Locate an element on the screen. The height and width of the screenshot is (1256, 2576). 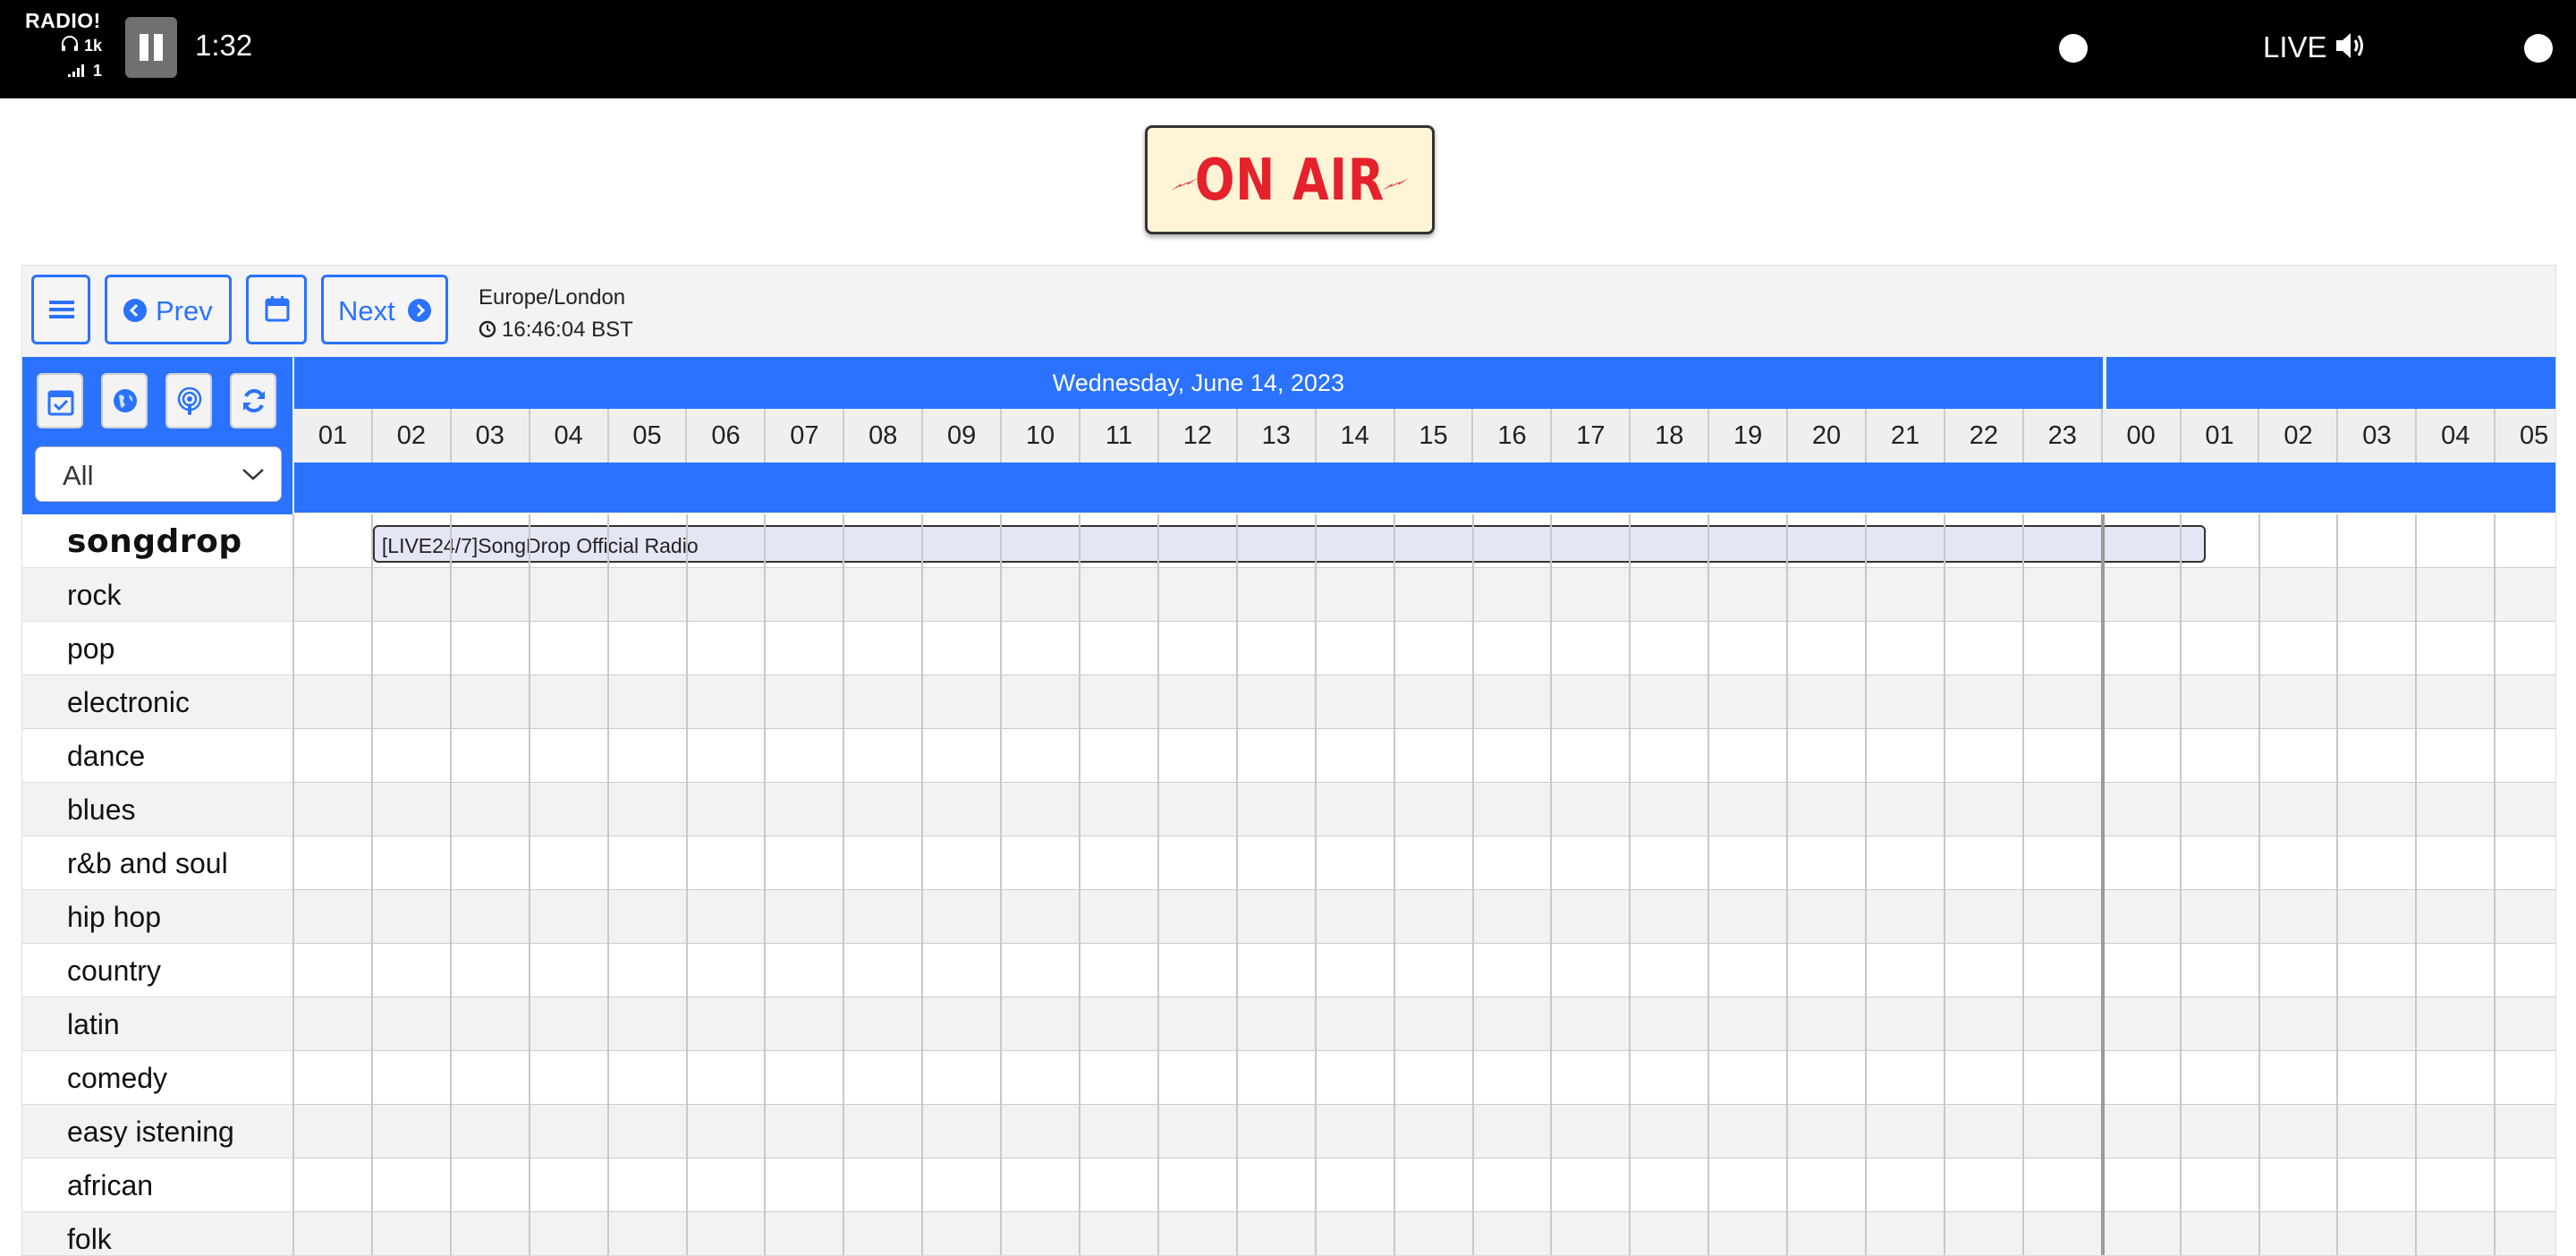
audio-player-bar: RADIO! 1k 1 1:32 LIVE is located at coordinates (1288, 49).